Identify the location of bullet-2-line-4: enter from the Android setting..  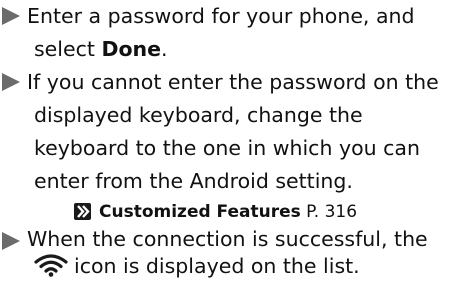
(193, 181).